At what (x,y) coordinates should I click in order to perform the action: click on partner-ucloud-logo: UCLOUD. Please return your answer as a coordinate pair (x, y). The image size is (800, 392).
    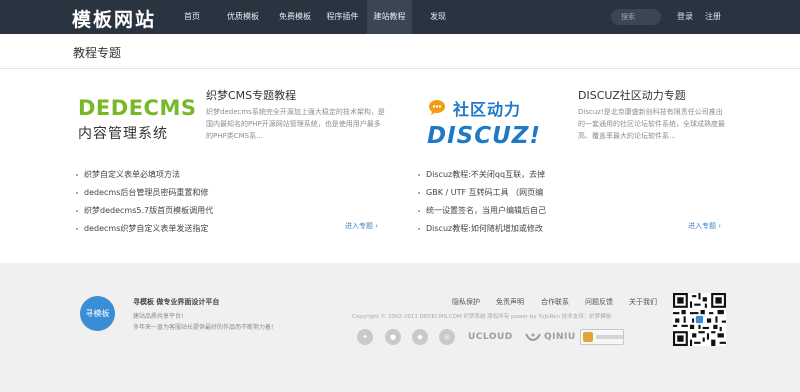
    Looking at the image, I should click on (490, 337).